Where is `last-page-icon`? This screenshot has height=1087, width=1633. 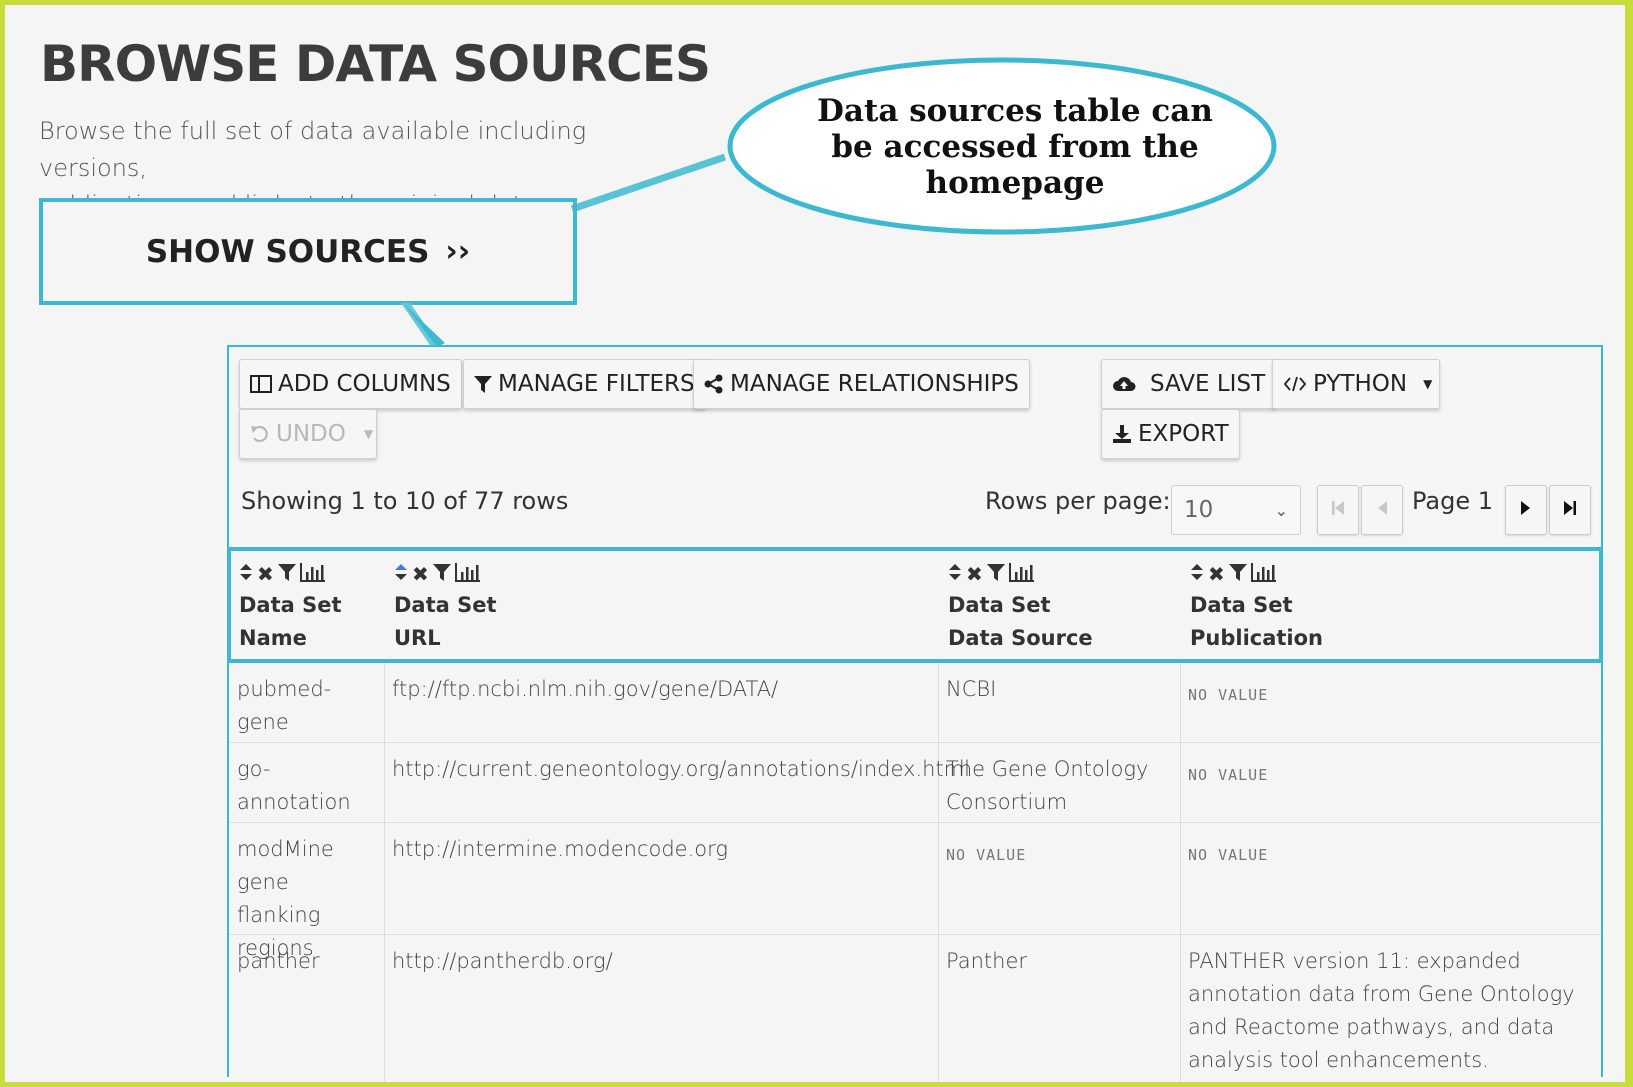 last-page-icon is located at coordinates (1570, 510).